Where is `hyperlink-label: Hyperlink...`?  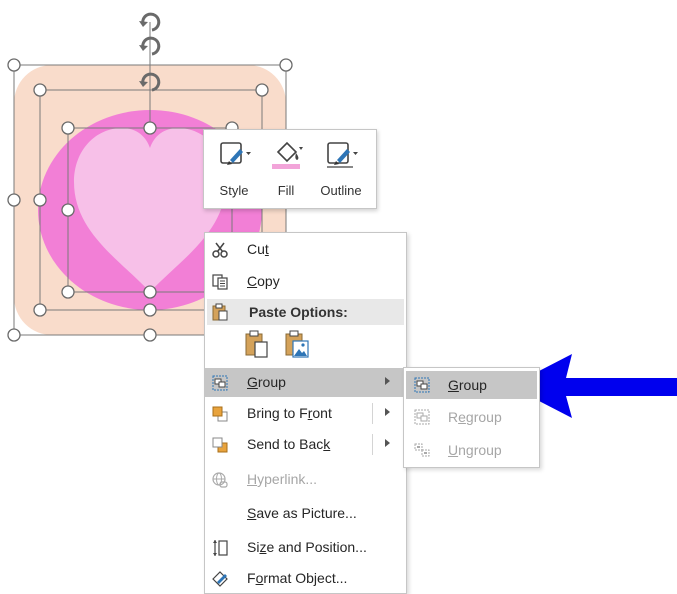
hyperlink-label: Hyperlink... is located at coordinates (282, 479).